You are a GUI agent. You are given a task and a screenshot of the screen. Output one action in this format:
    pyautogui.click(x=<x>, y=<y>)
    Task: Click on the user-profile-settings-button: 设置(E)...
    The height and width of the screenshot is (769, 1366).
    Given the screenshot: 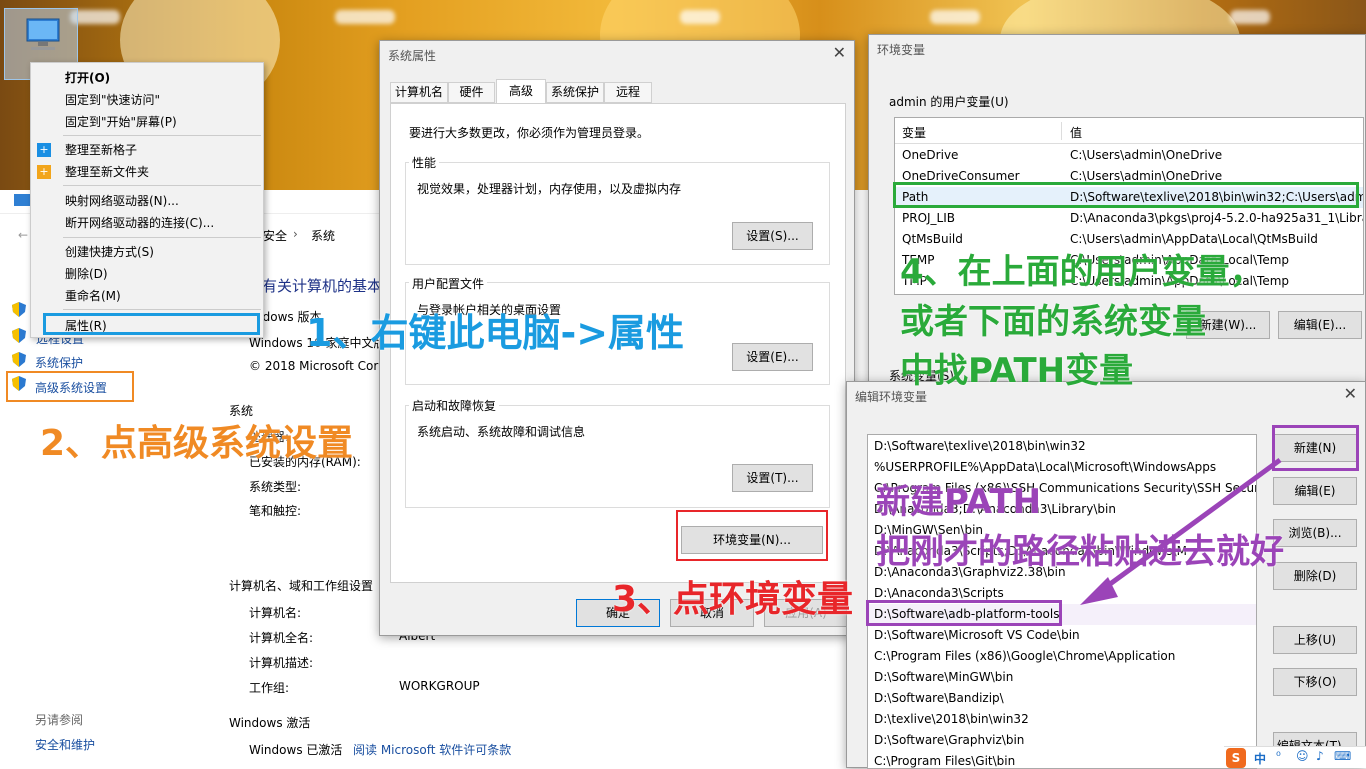 What is the action you would take?
    pyautogui.click(x=772, y=357)
    